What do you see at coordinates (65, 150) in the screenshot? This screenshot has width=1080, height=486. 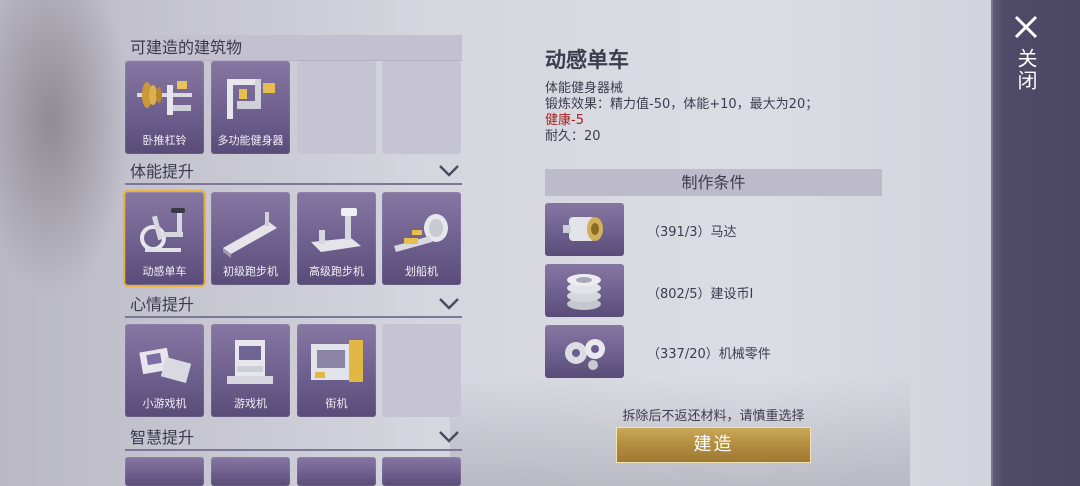 I see `background-character` at bounding box center [65, 150].